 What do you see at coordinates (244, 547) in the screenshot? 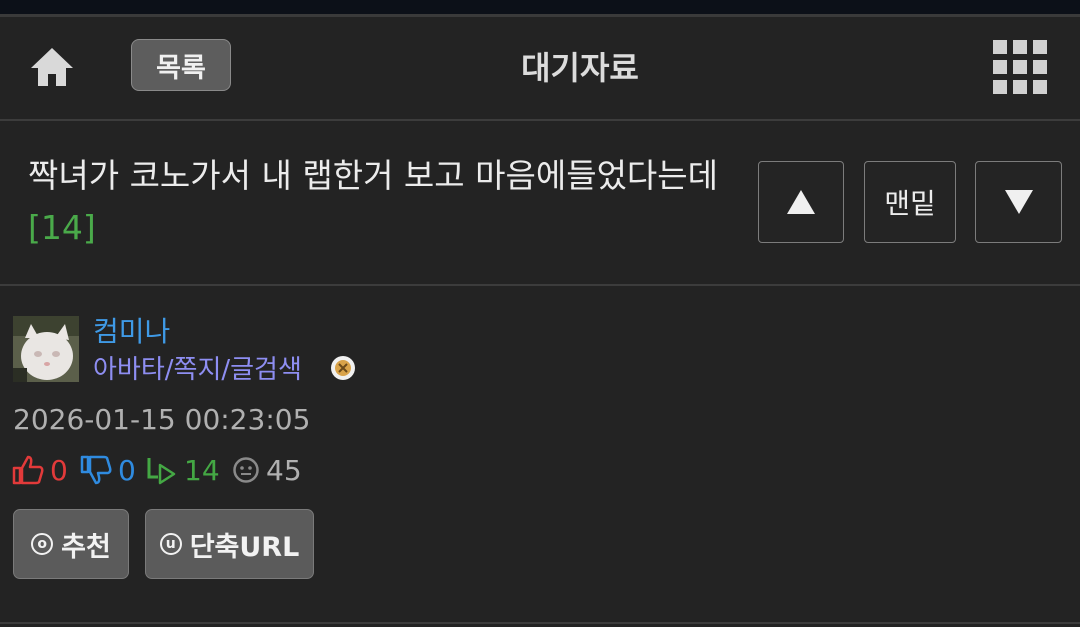
I see `short-url-label: 단축URL` at bounding box center [244, 547].